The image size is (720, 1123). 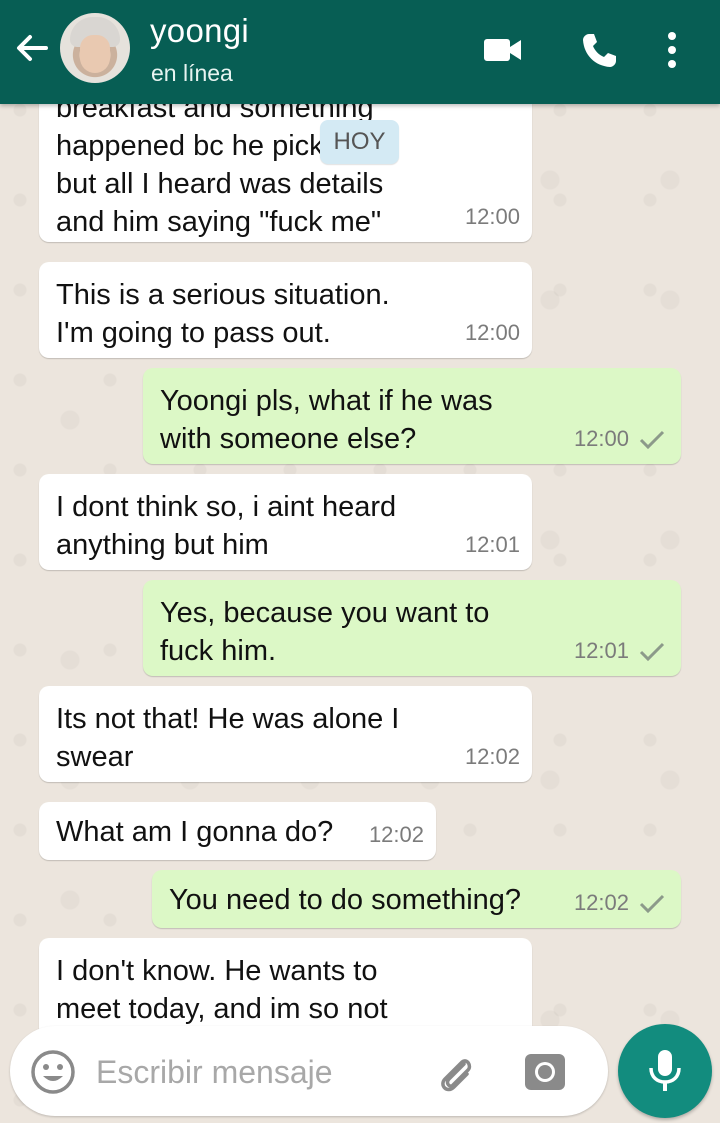 What do you see at coordinates (359, 142) in the screenshot?
I see `date-chip: HOY` at bounding box center [359, 142].